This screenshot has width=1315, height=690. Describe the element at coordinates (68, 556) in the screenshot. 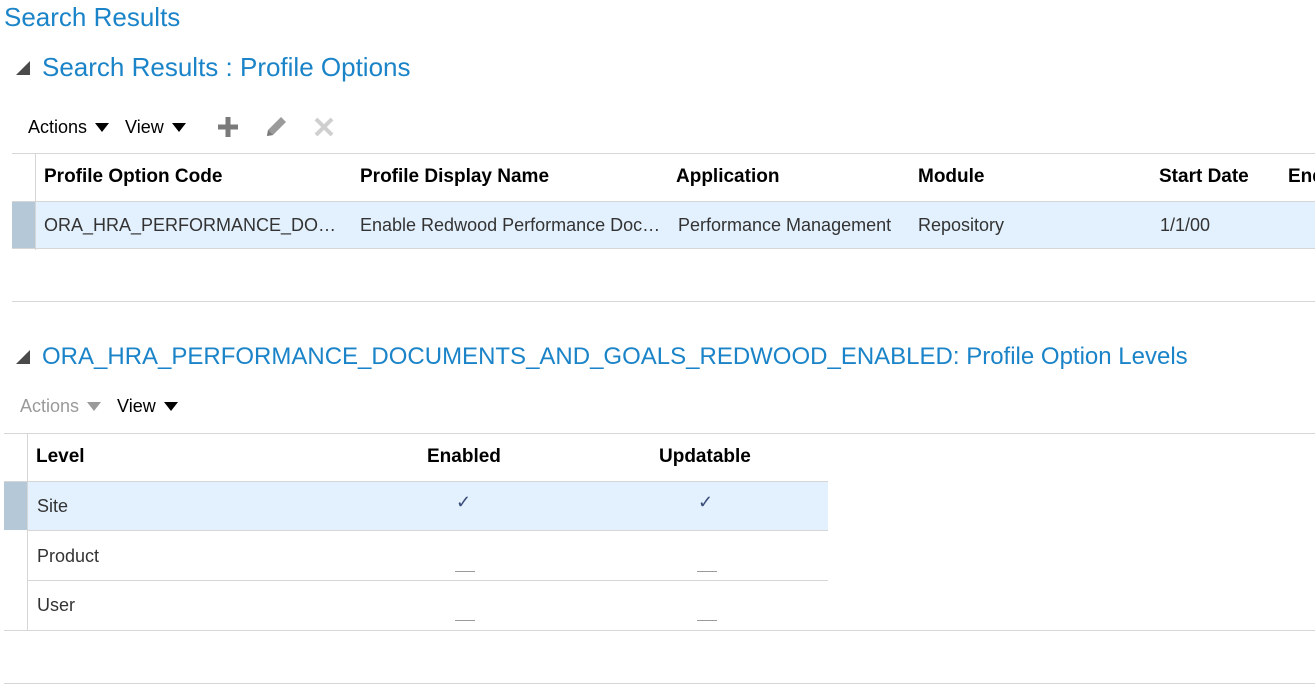

I see `cell-level: Product` at that location.